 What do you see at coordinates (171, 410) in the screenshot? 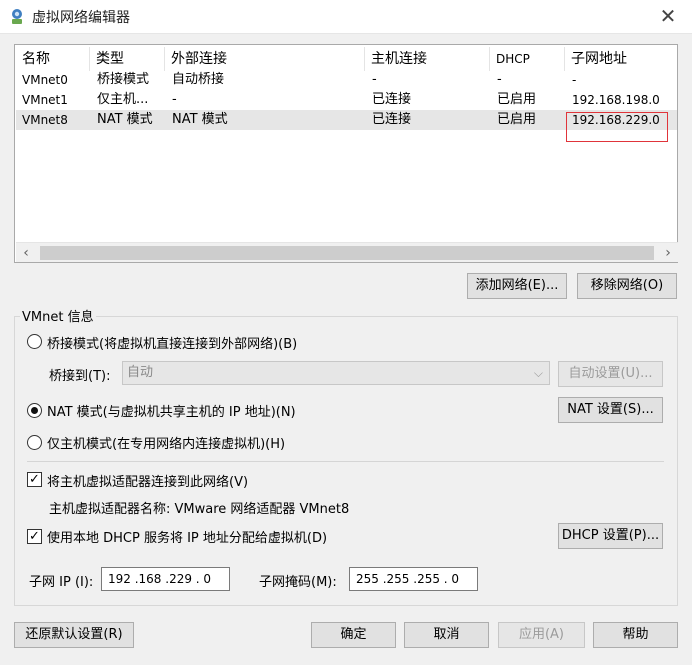
I see `nat-mode-label: NAT 模式(与虚拟机共享主机的 IP 地址)(N)` at bounding box center [171, 410].